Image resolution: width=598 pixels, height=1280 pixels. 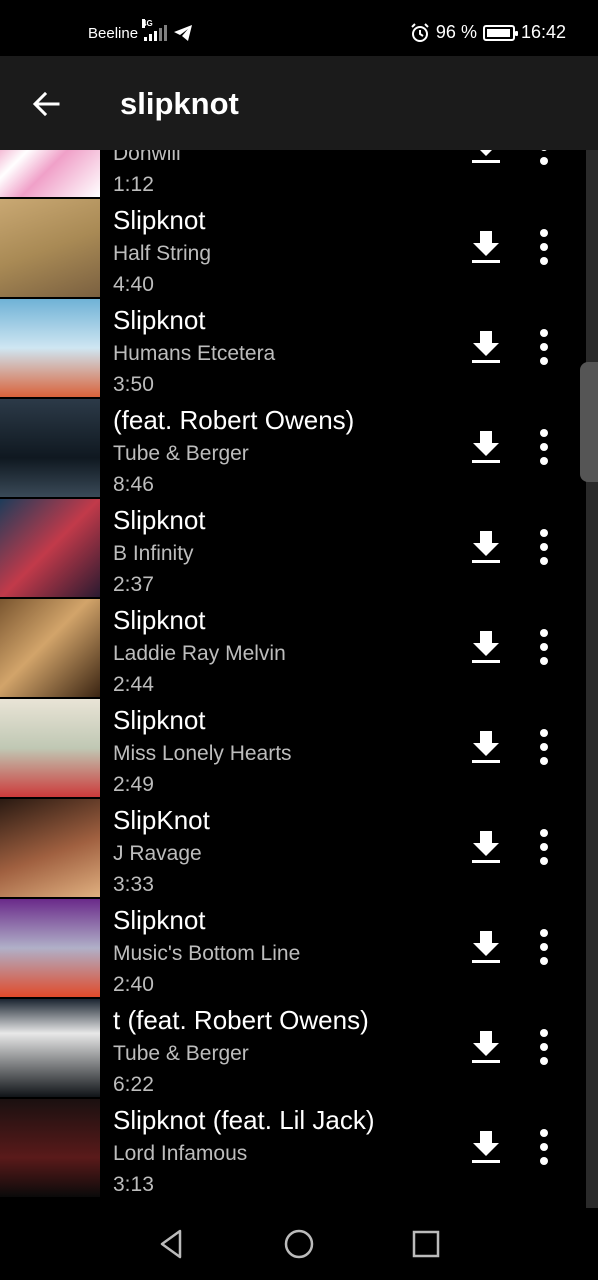 I want to click on network-type: 4G, so click(x=147, y=23).